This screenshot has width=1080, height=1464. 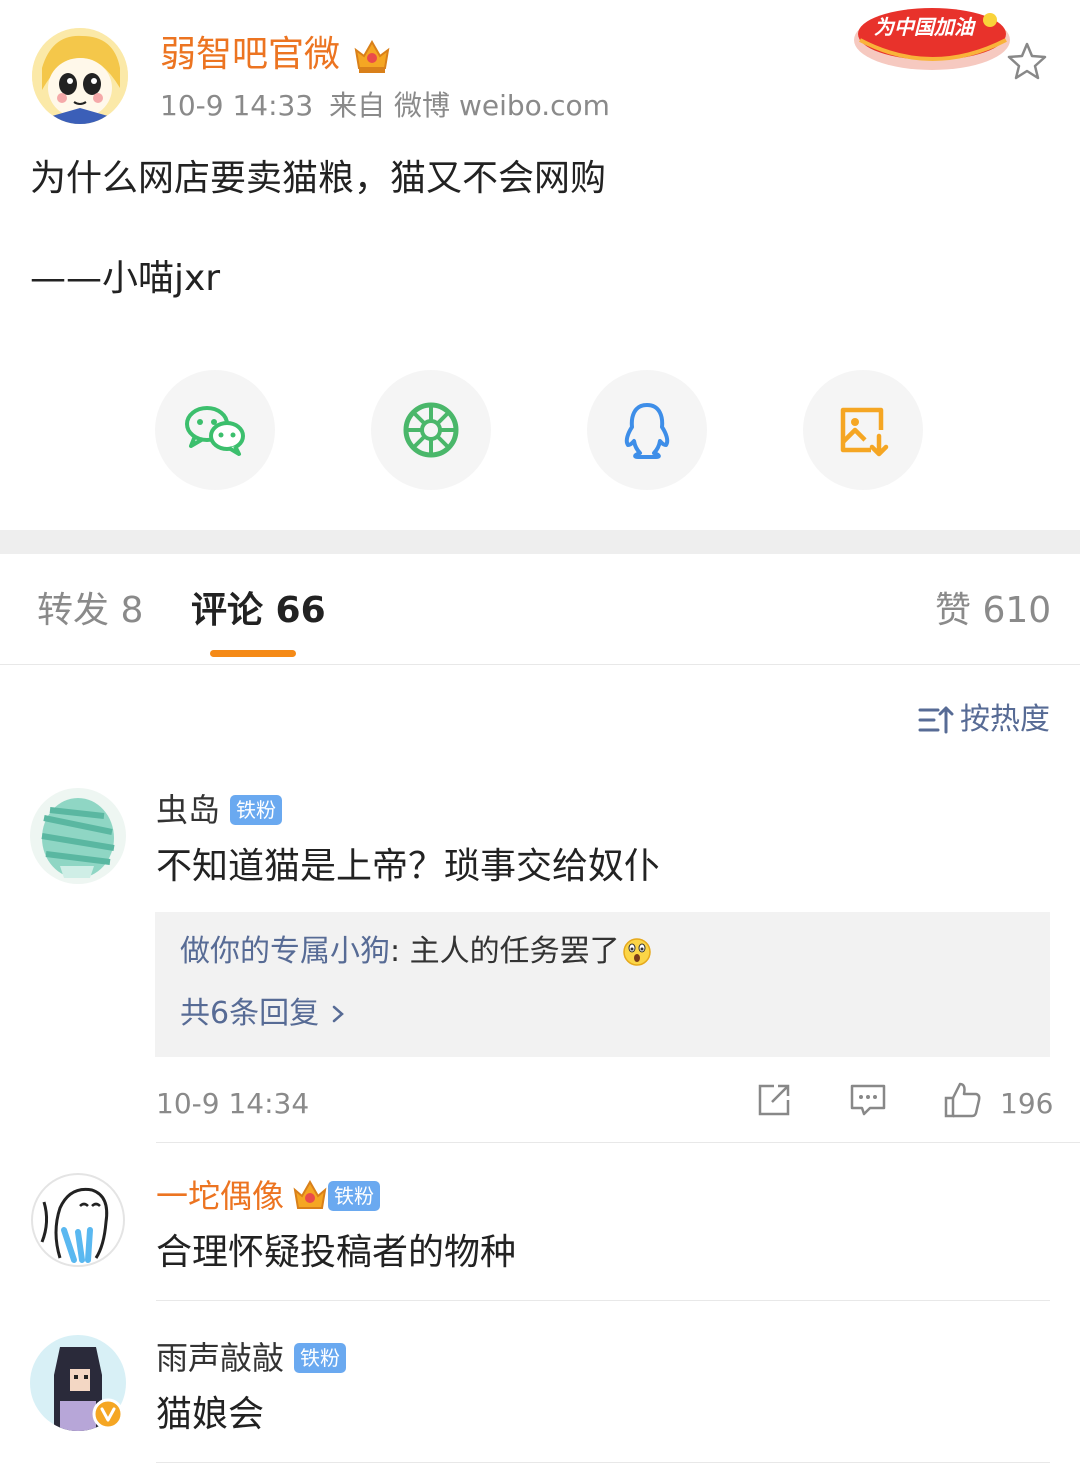 I want to click on share-qq-button, so click(x=647, y=430).